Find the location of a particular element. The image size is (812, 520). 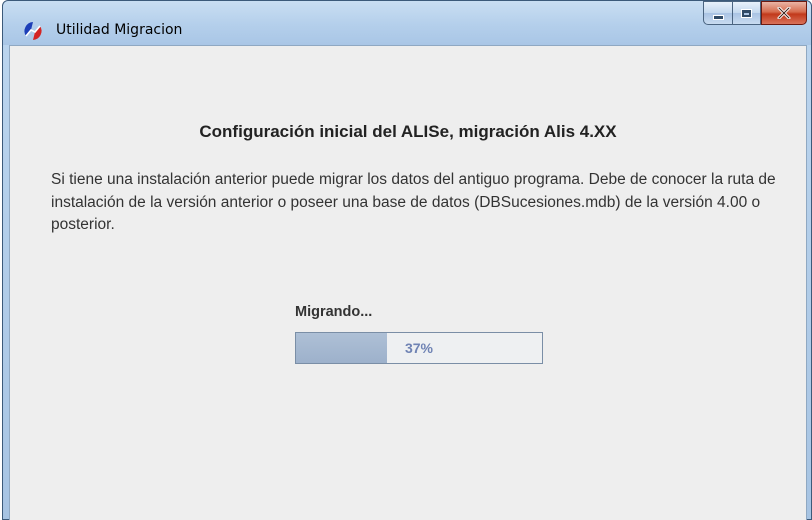

close-icon is located at coordinates (784, 13).